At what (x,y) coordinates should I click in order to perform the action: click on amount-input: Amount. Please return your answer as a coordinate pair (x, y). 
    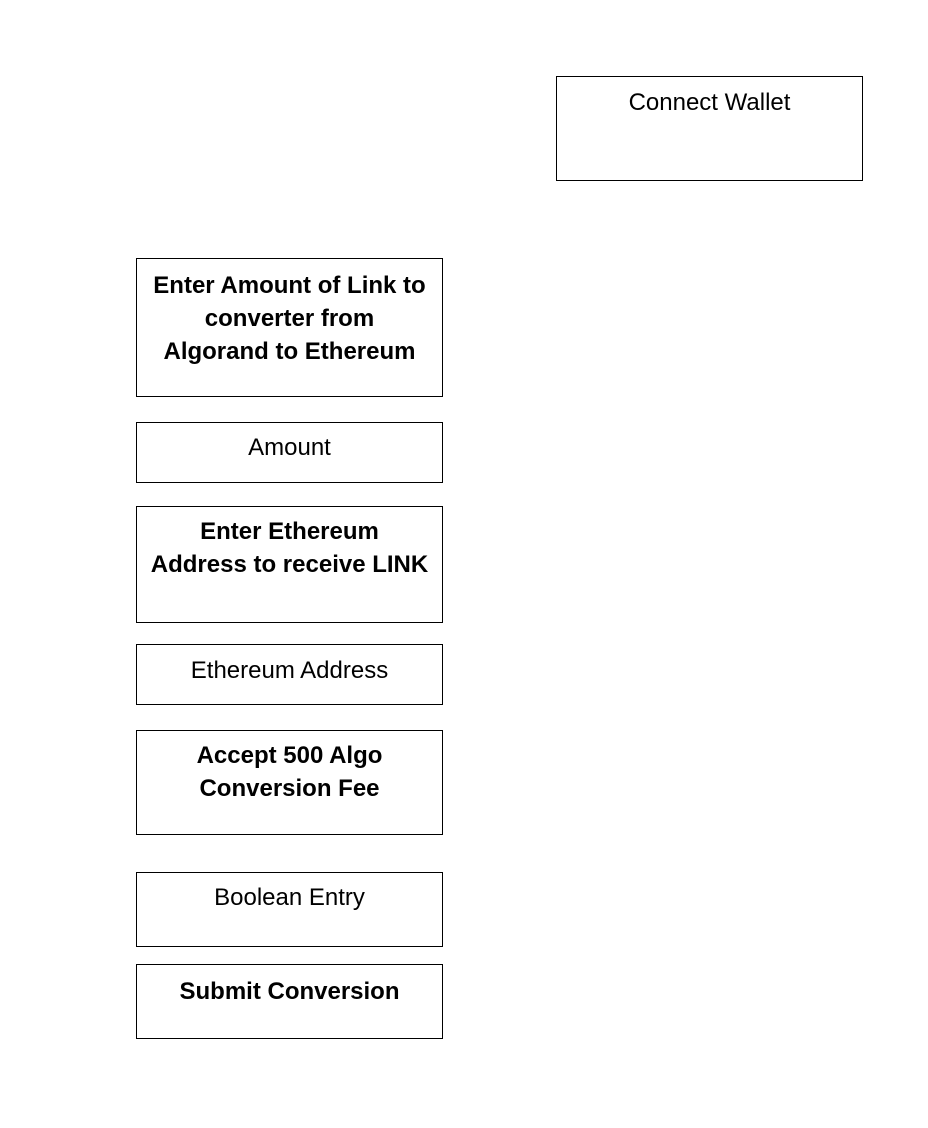
    Looking at the image, I should click on (289, 452).